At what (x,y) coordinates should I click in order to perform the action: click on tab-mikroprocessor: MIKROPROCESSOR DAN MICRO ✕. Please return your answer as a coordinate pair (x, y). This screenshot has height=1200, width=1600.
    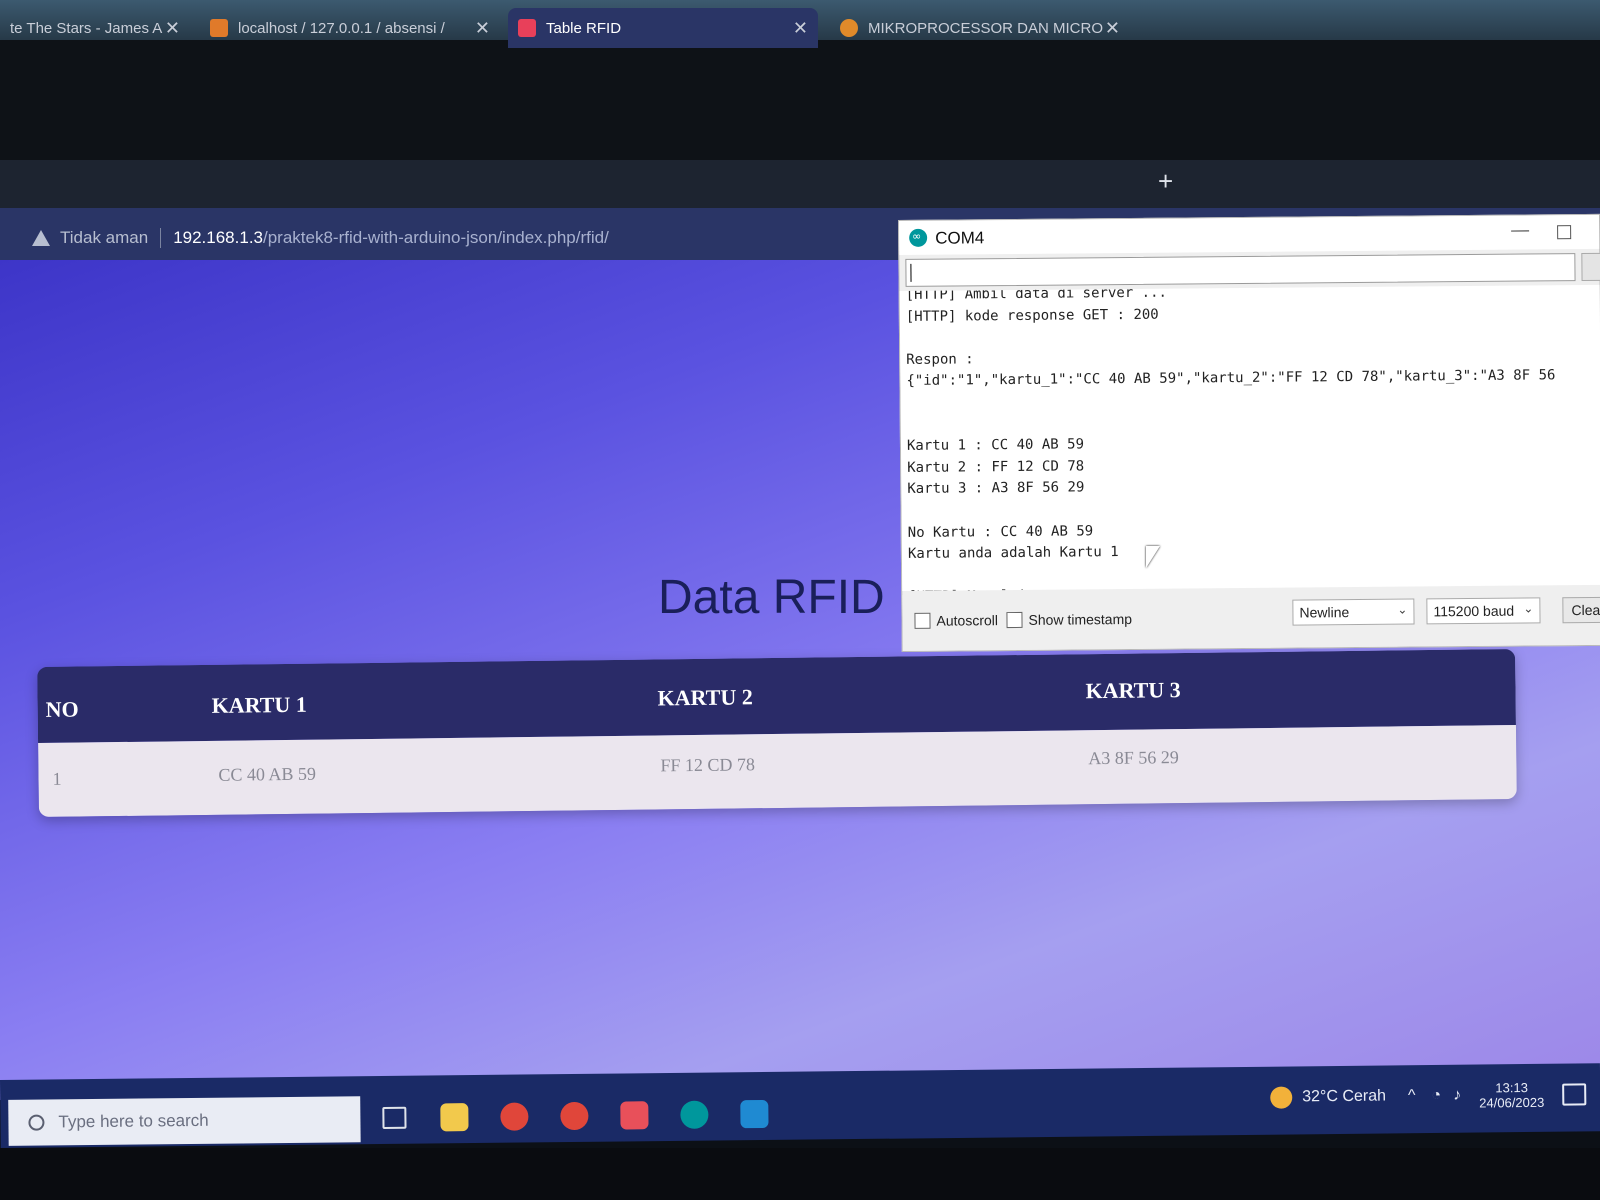
    Looking at the image, I should click on (980, 28).